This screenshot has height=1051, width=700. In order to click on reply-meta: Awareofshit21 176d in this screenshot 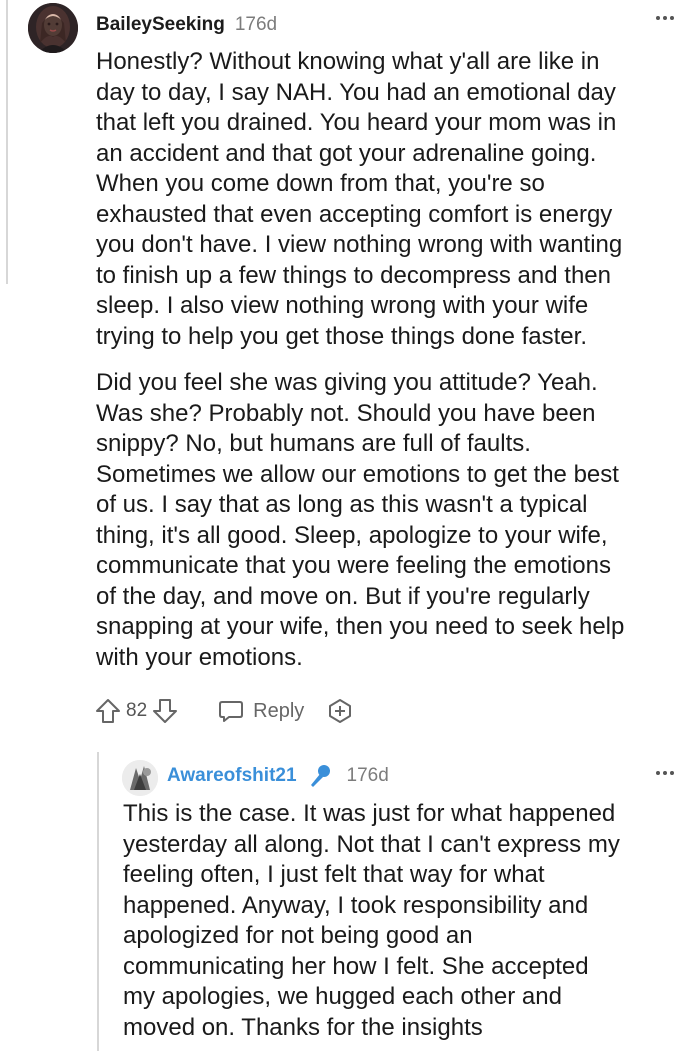, I will do `click(278, 776)`.